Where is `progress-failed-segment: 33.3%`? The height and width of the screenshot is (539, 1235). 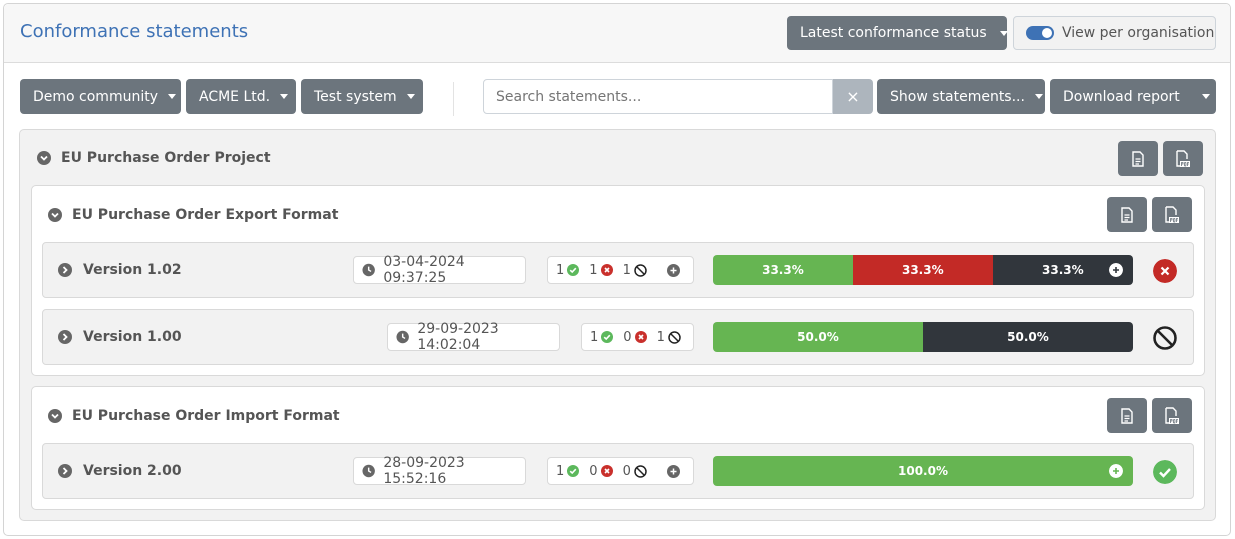 progress-failed-segment: 33.3% is located at coordinates (922, 270).